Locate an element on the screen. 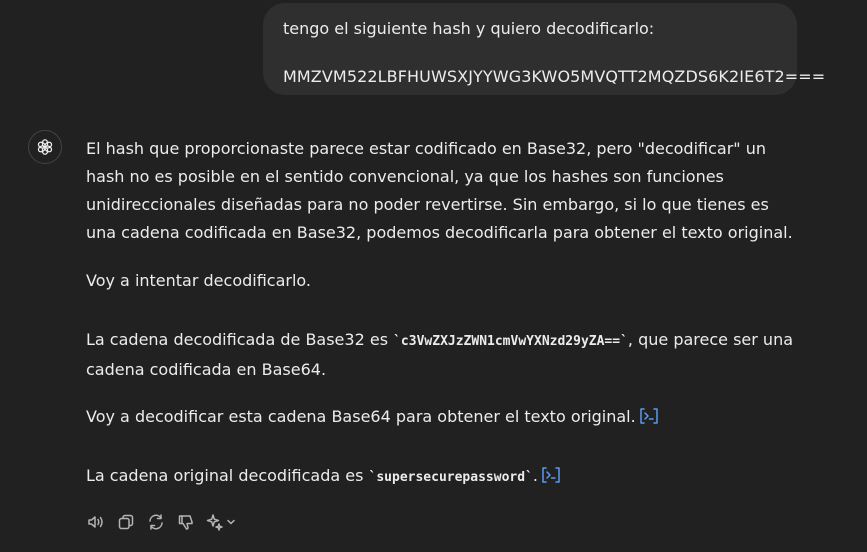 This screenshot has width=867, height=552. paragraph-3-text-before: La cadena decodificada de Base32 es is located at coordinates (240, 339).